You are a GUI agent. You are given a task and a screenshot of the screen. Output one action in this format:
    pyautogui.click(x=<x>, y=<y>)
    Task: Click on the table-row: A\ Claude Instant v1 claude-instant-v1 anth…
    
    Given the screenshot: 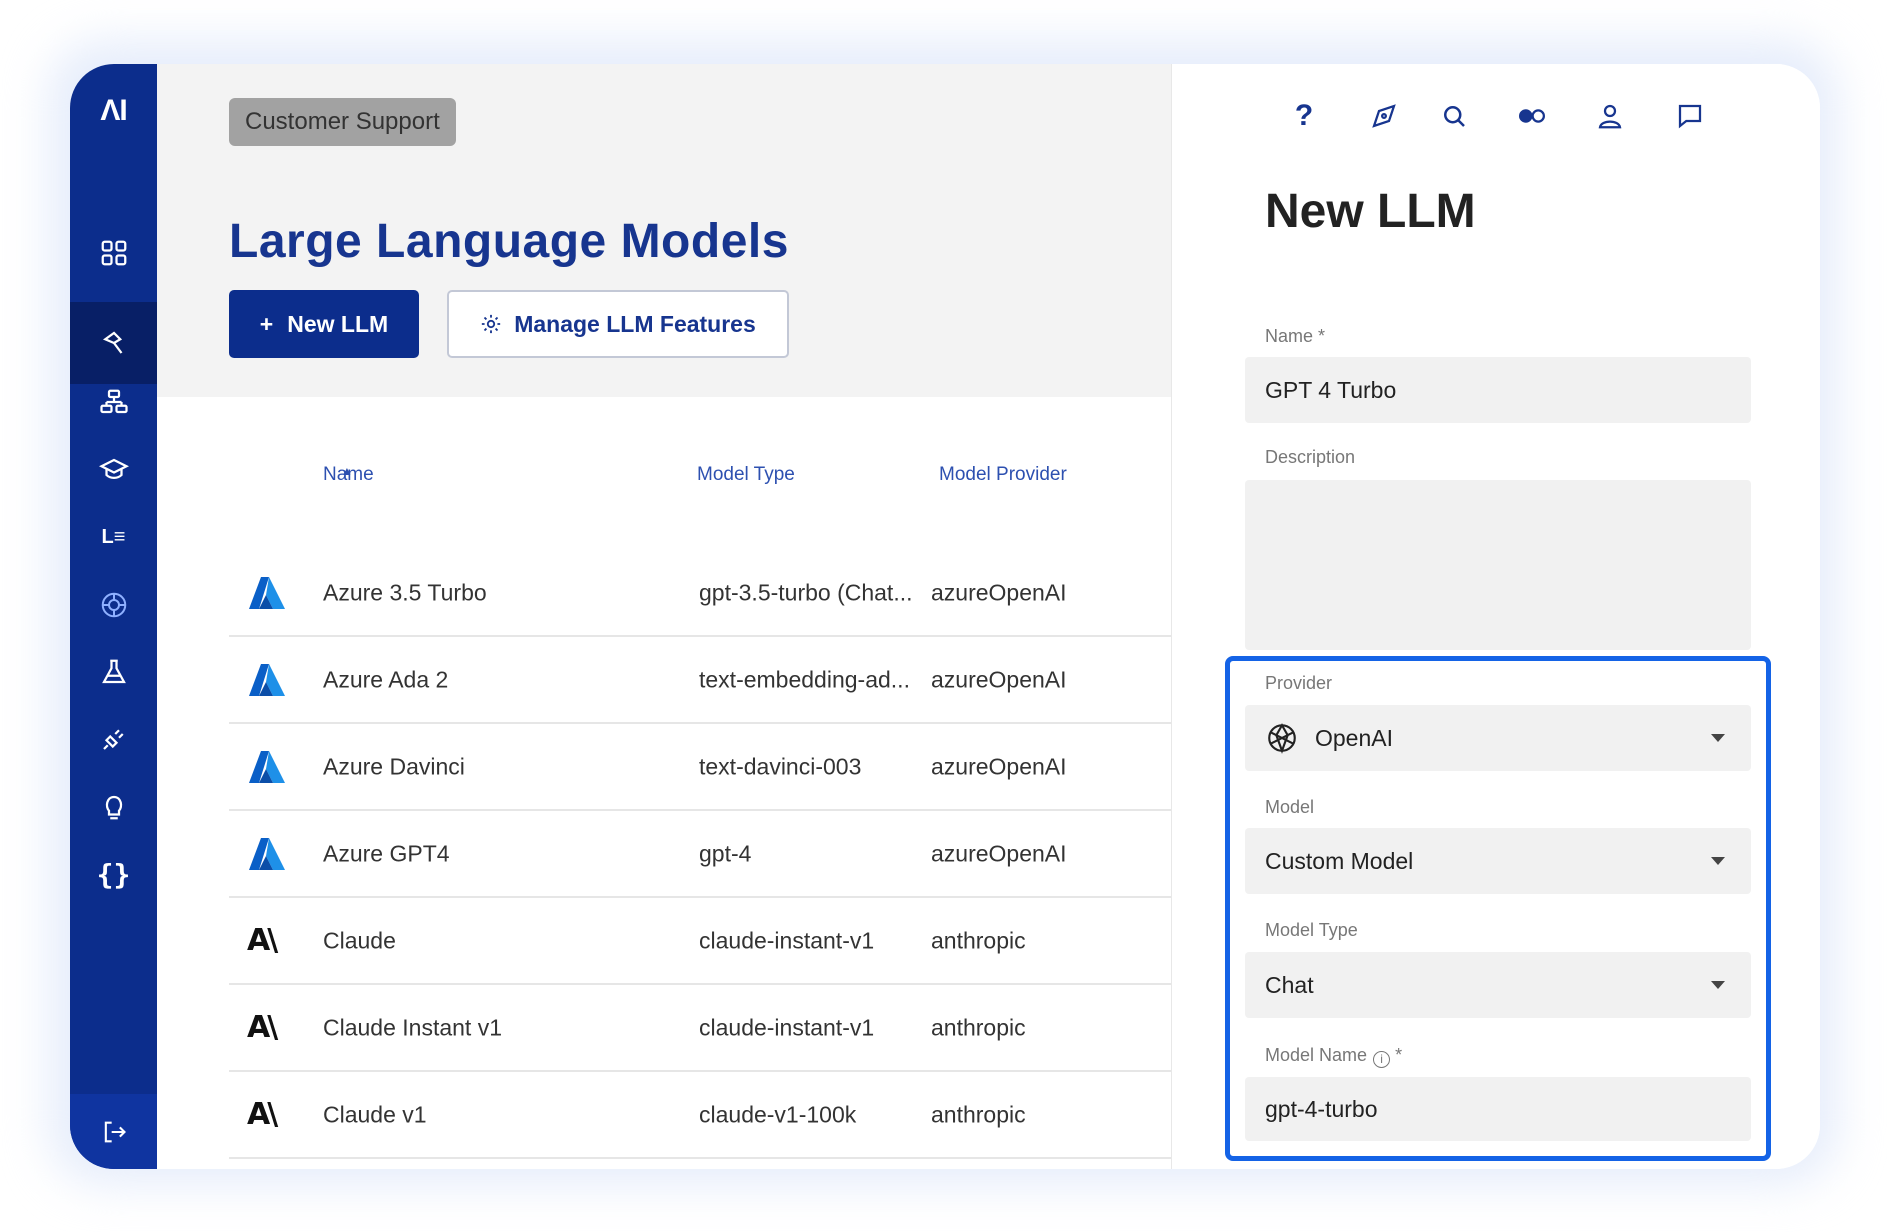 What is the action you would take?
    pyautogui.click(x=700, y=1028)
    